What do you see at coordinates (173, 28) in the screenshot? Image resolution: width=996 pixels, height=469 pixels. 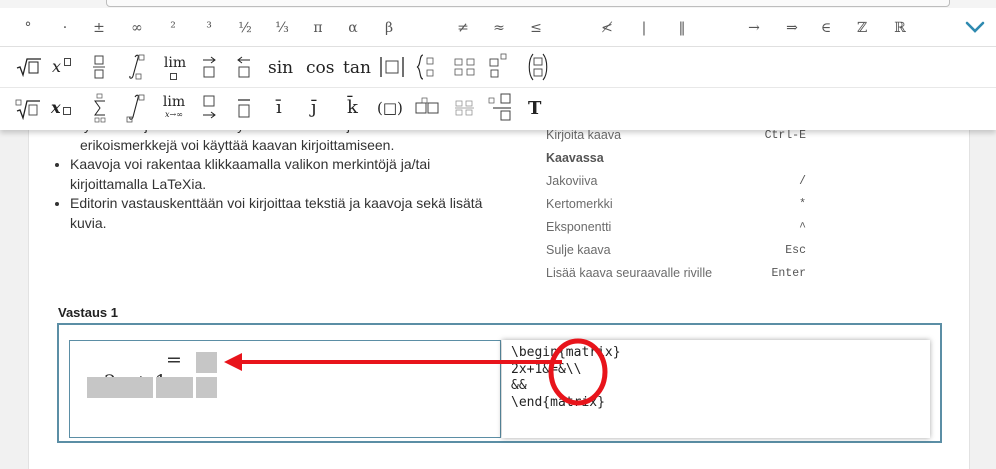 I see `squared-symbol: ²` at bounding box center [173, 28].